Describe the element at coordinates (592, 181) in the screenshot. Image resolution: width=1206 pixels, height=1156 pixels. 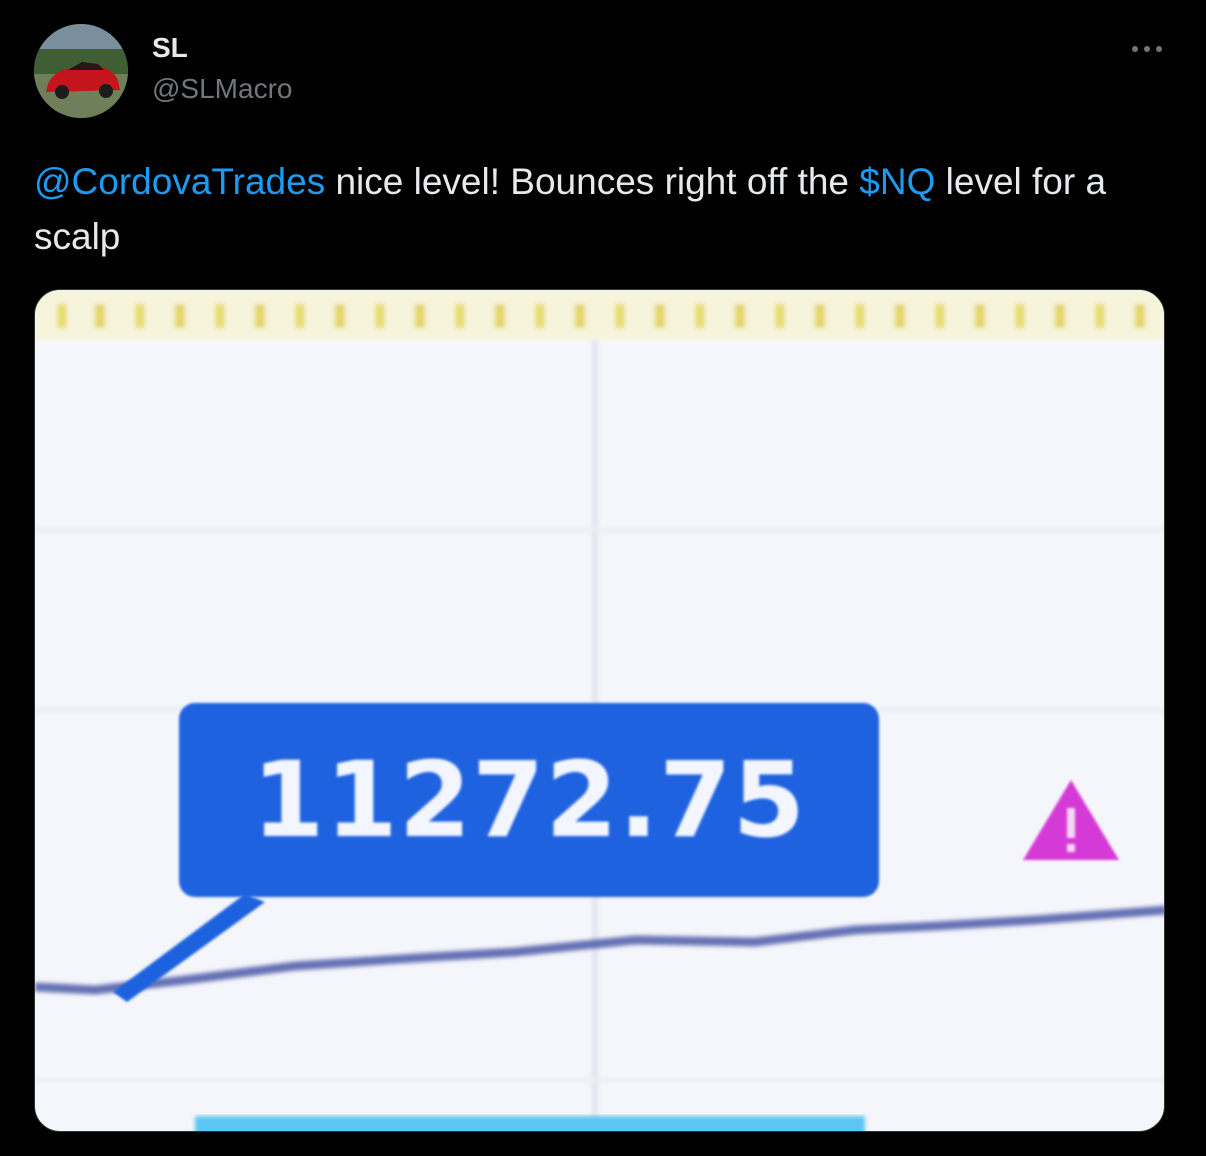
I see `tweet-text-part: nice level! Bounces right off the` at that location.